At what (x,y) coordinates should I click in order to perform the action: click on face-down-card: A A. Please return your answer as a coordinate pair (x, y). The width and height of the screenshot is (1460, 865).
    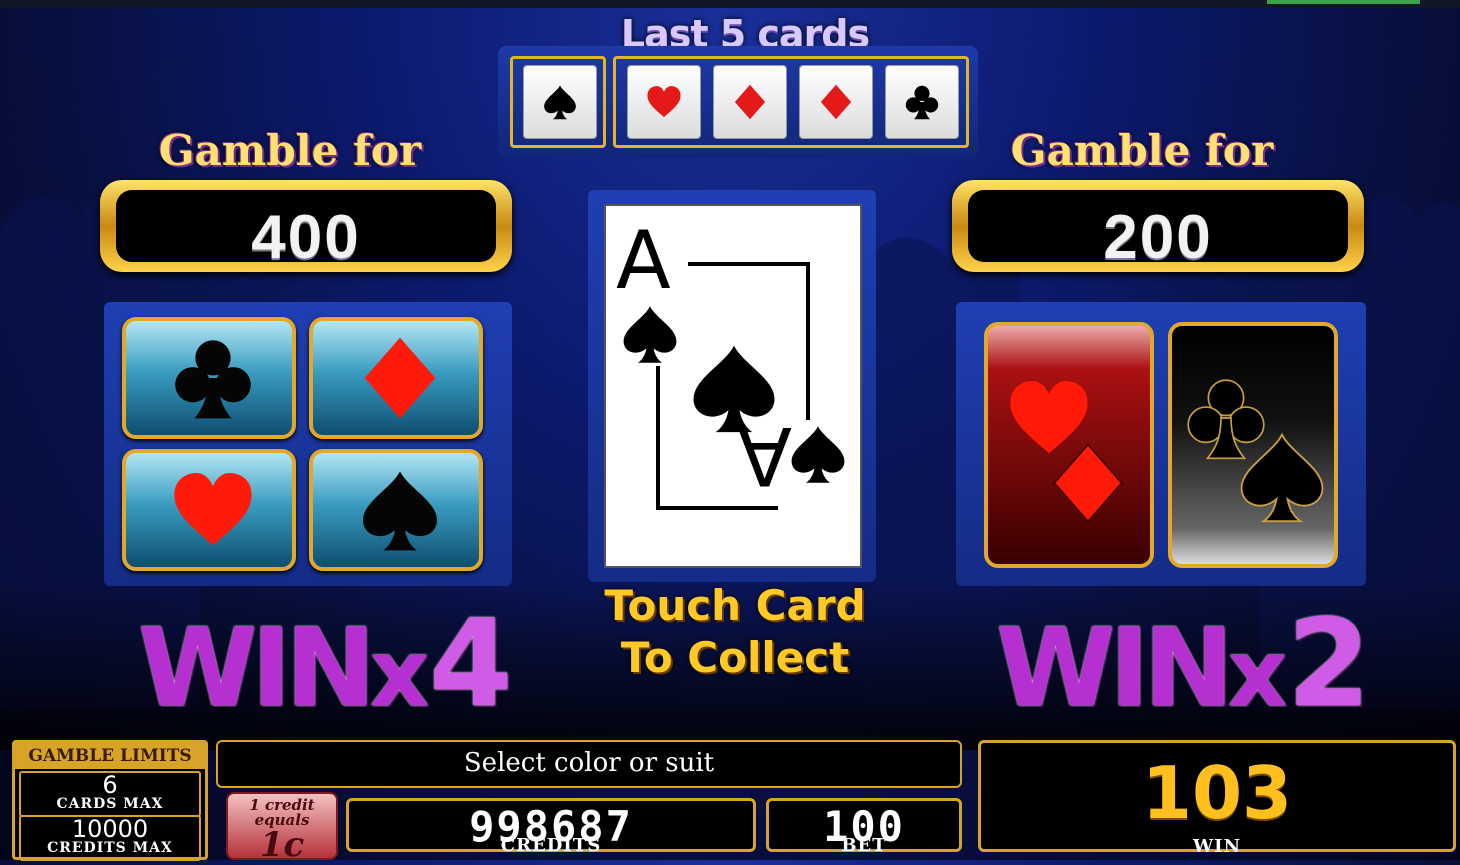
    Looking at the image, I should click on (733, 386).